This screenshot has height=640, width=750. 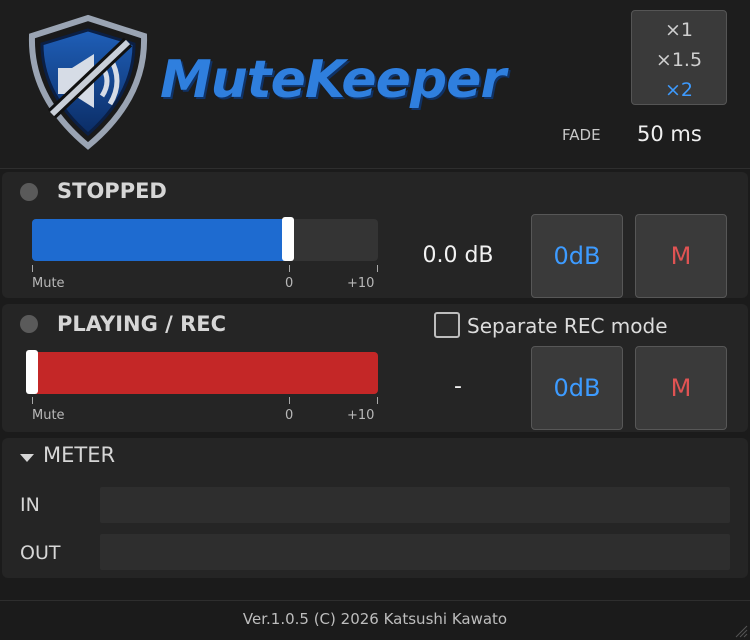 I want to click on speed-option-1-5x: ×1.5, so click(x=679, y=60).